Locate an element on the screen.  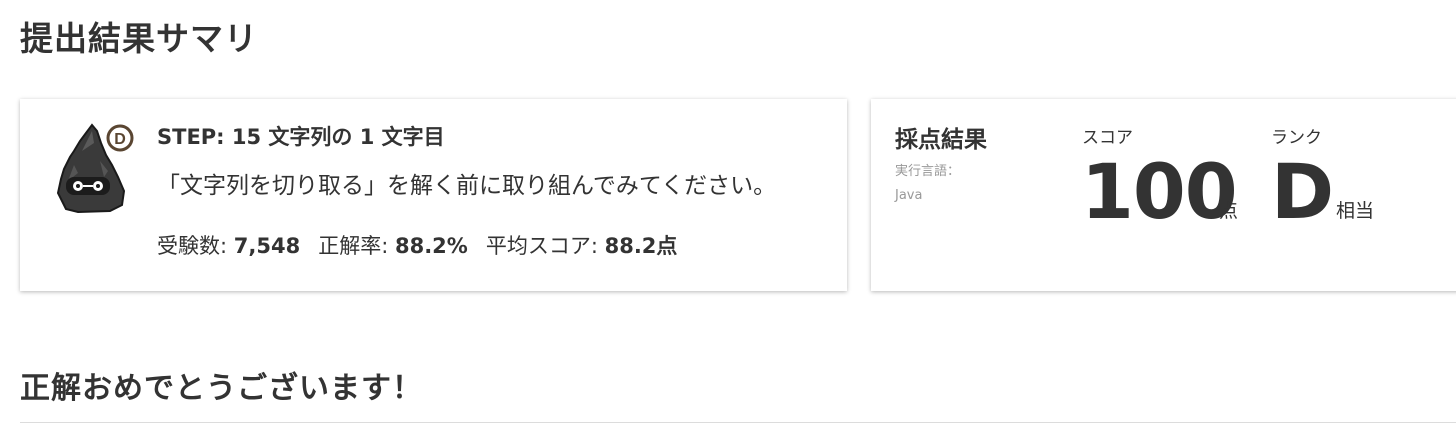
score-unit: 点 is located at coordinates (1229, 211).